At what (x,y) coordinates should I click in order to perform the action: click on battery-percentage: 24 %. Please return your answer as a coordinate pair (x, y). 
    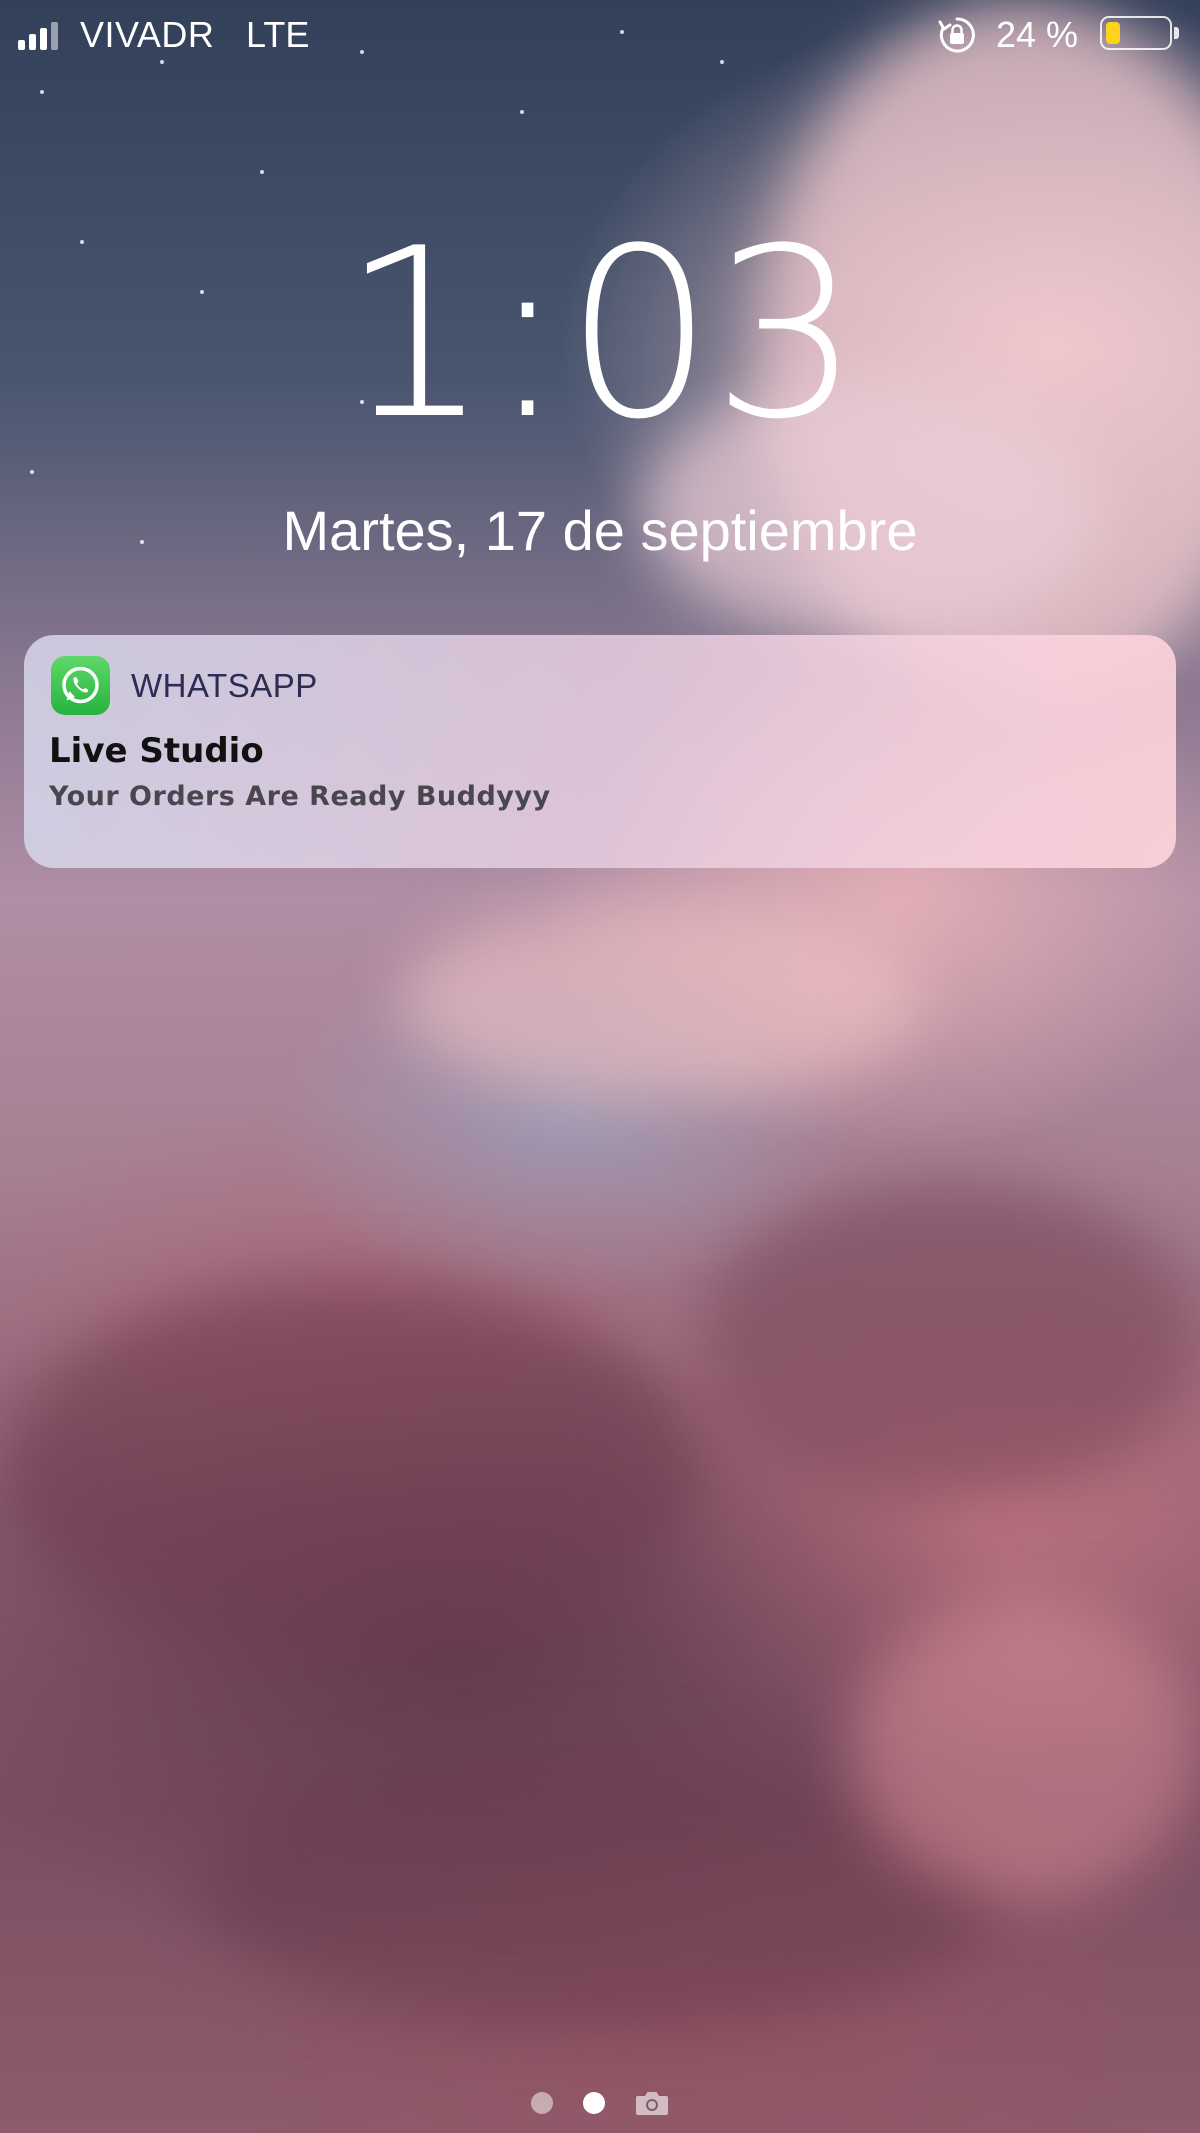
    Looking at the image, I should click on (1037, 34).